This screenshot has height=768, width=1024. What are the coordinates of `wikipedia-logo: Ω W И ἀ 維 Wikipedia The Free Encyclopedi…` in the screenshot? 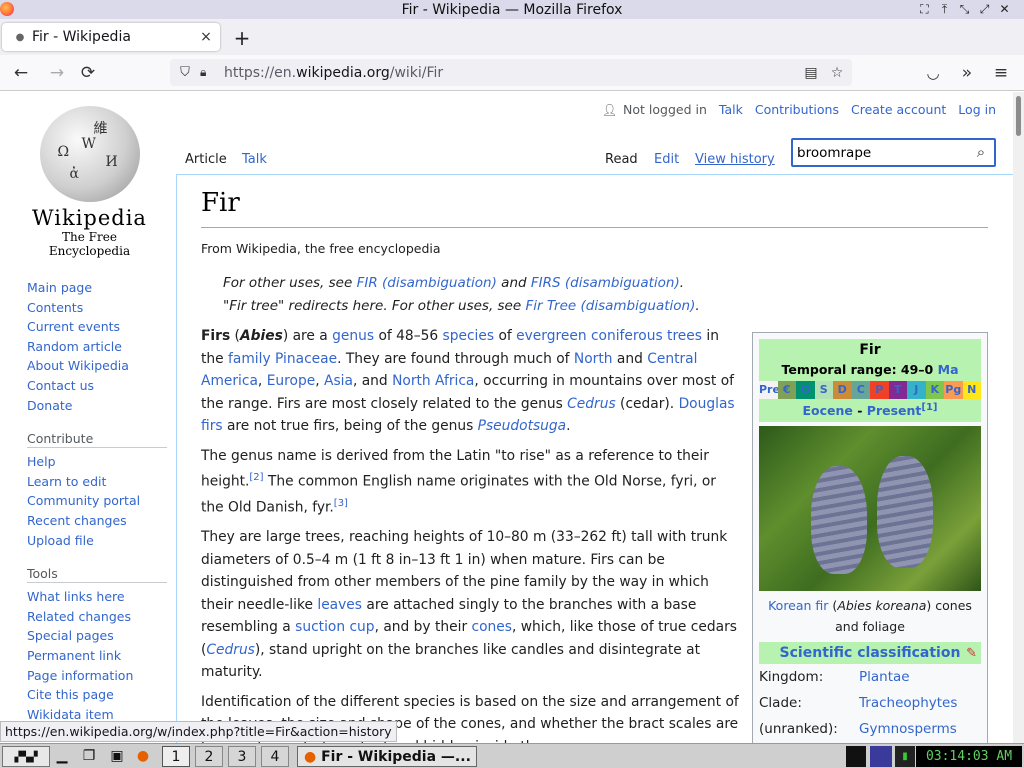 It's located at (89, 182).